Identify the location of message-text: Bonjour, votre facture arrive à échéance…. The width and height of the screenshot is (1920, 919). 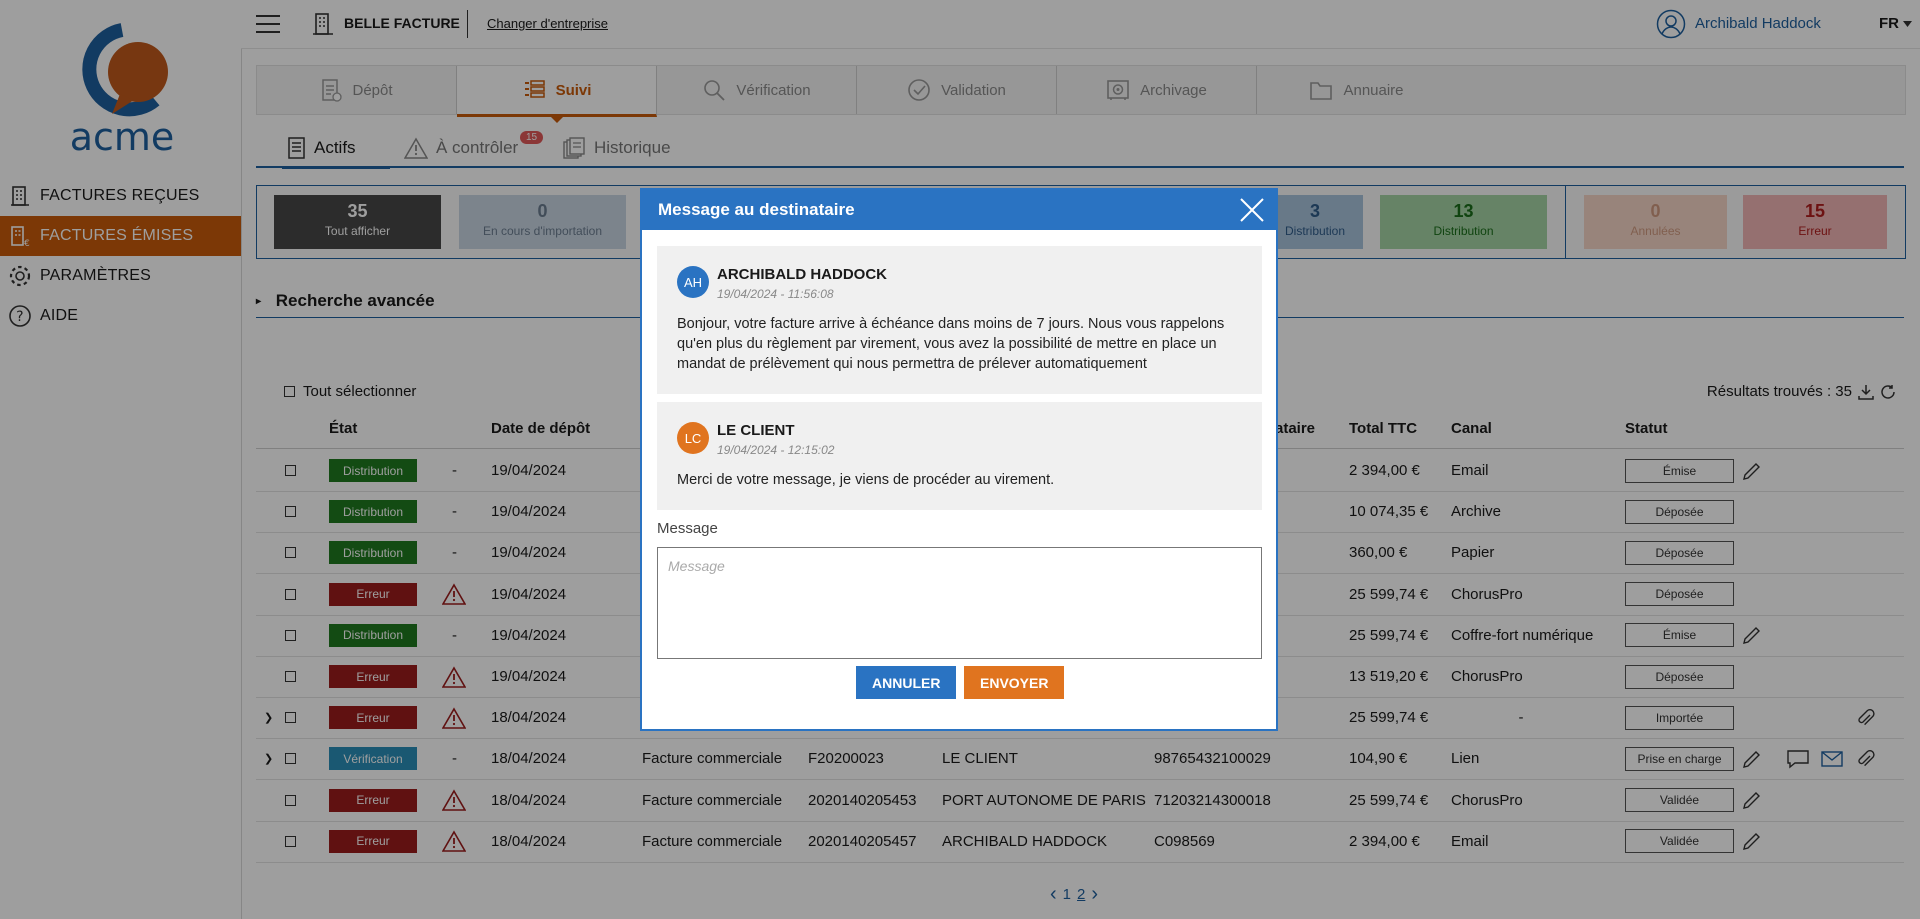
(951, 344).